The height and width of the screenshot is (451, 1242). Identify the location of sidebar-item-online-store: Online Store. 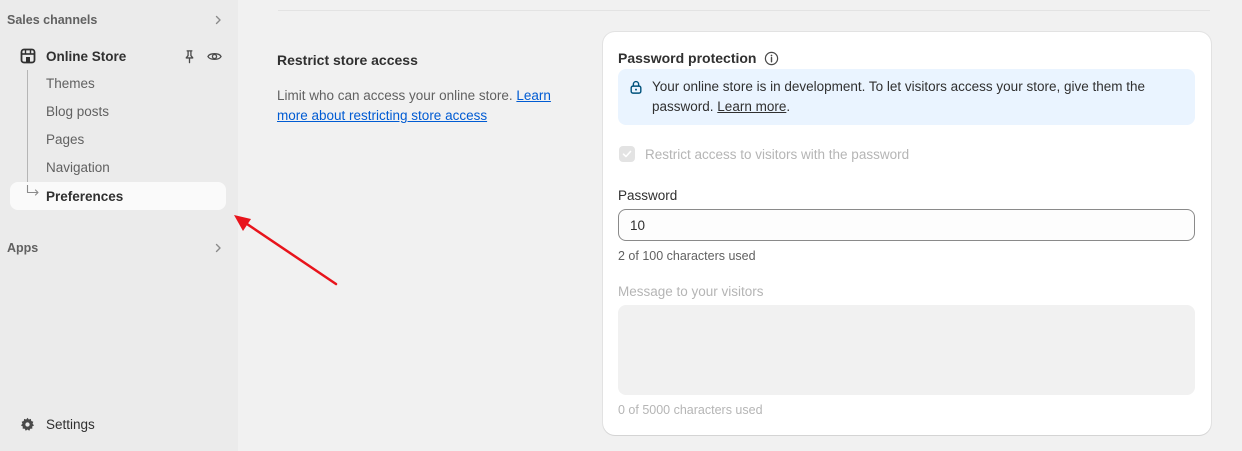
(121, 56).